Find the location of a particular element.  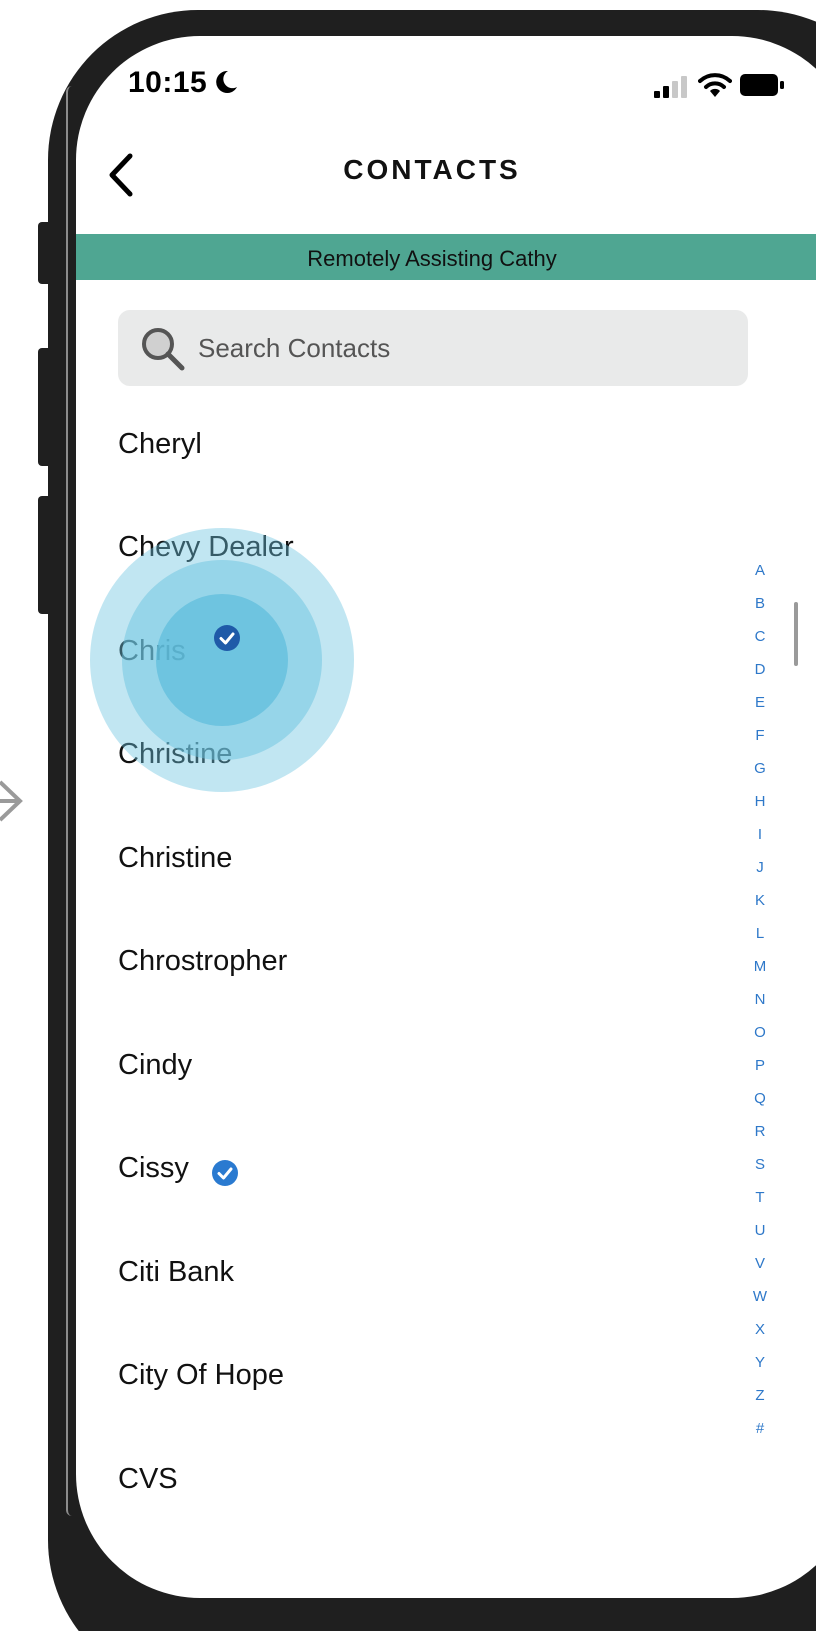

contact-name: Cissy is located at coordinates (153, 1168).